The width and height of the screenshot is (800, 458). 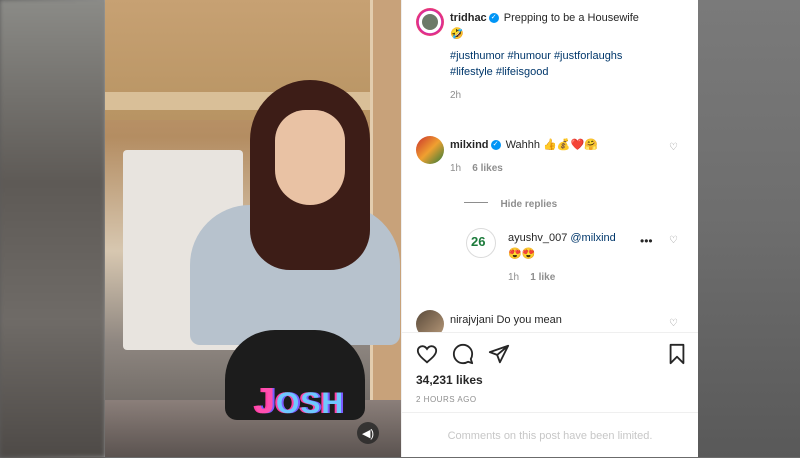 What do you see at coordinates (567, 72) in the screenshot?
I see `hashtags-line-2: #lifestyle #lifeisgood` at bounding box center [567, 72].